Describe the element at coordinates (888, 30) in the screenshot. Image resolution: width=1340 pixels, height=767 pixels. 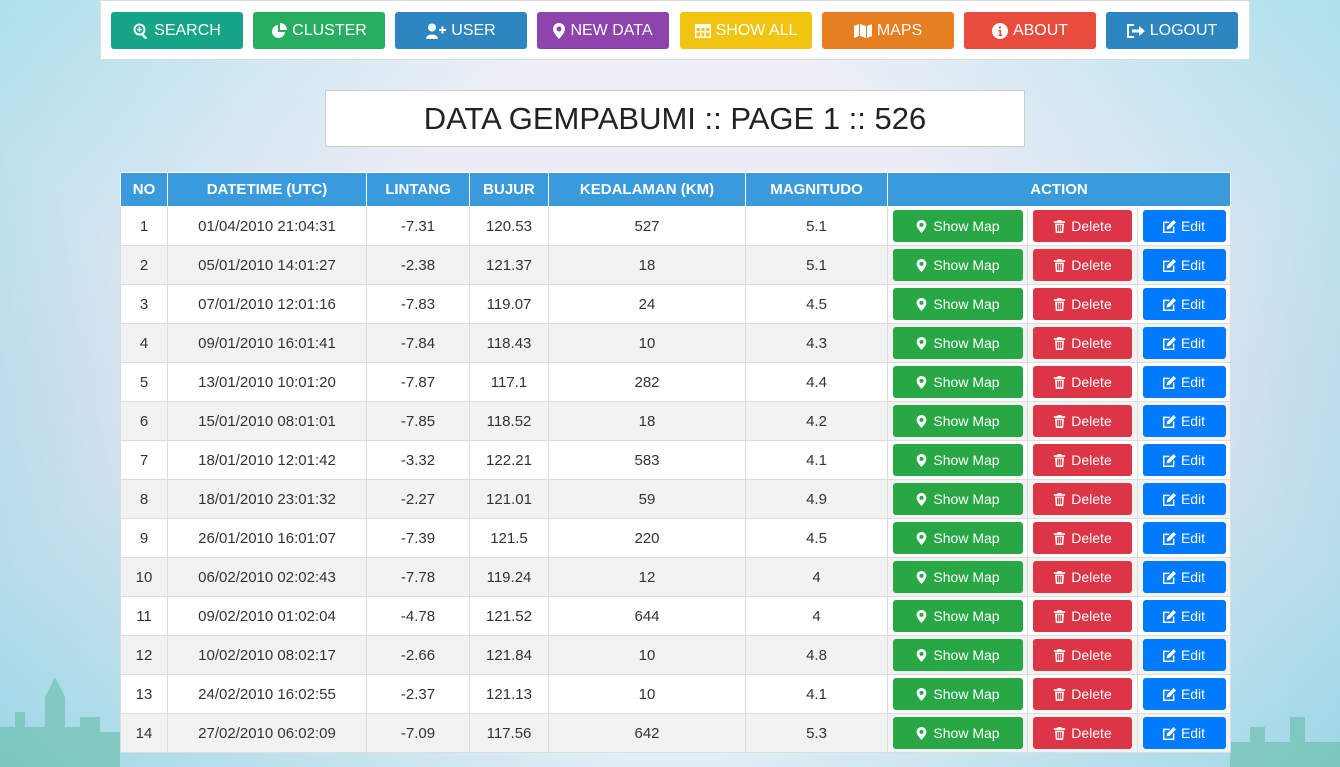
I see `maps-button: MAPS` at that location.